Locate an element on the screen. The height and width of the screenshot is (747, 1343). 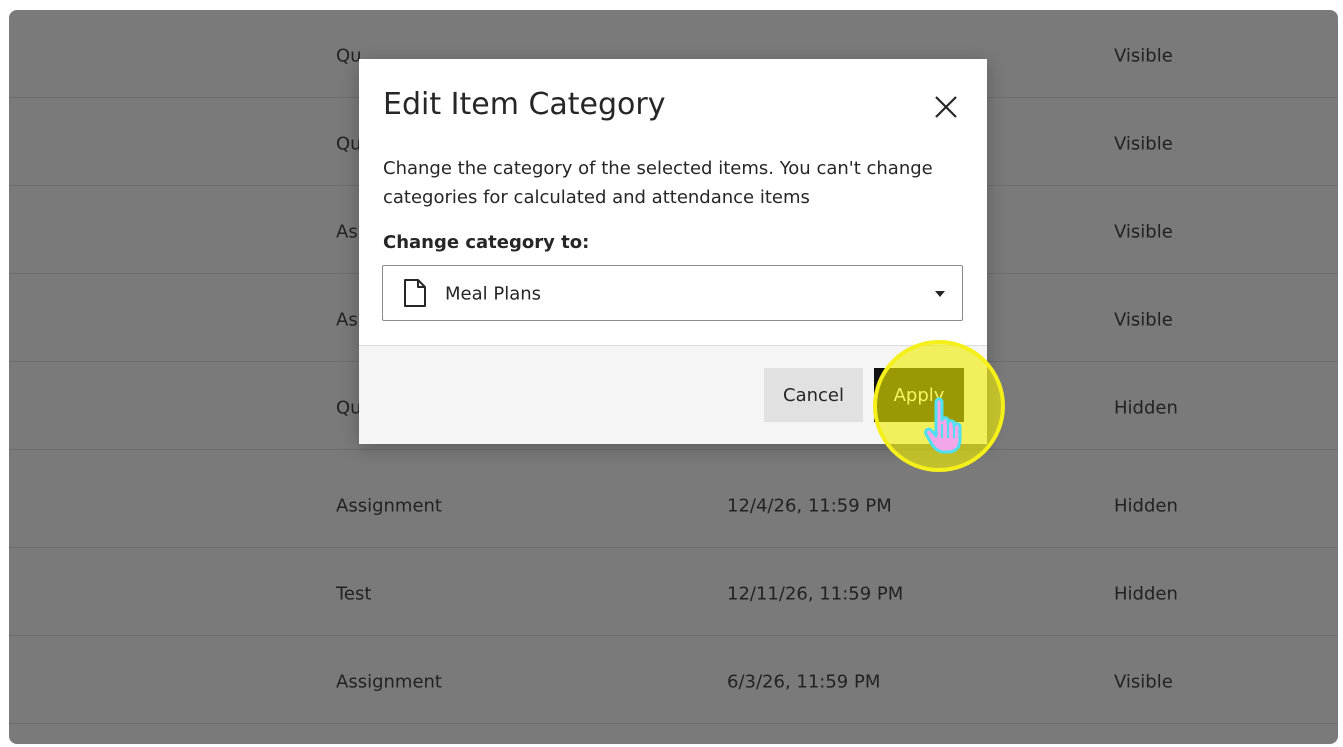
table-row: Assignment 12/4/26, 11:59 PM Hidden is located at coordinates (673, 504).